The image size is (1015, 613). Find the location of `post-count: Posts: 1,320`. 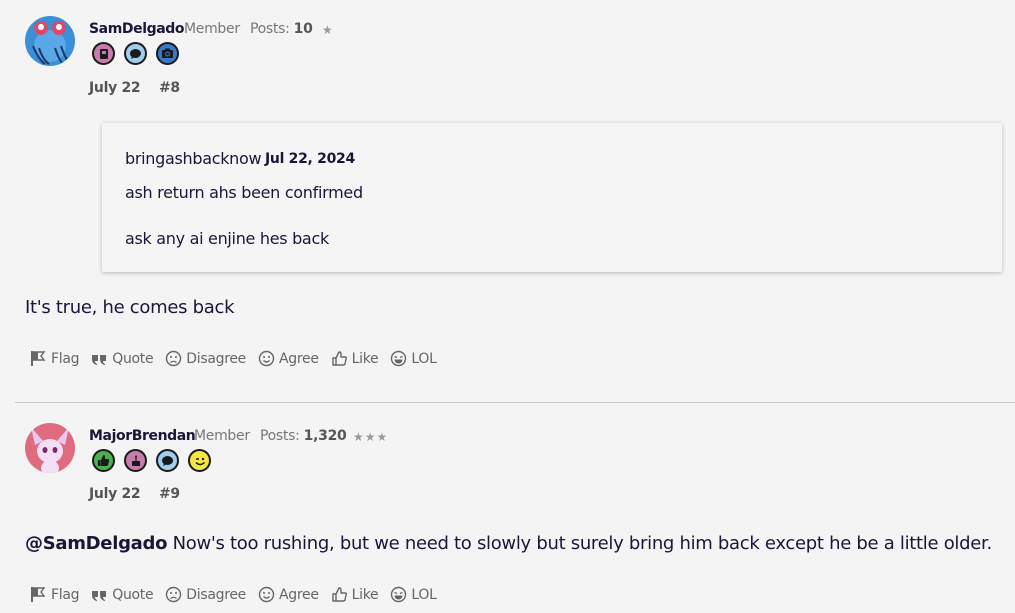

post-count: Posts: 1,320 is located at coordinates (303, 436).